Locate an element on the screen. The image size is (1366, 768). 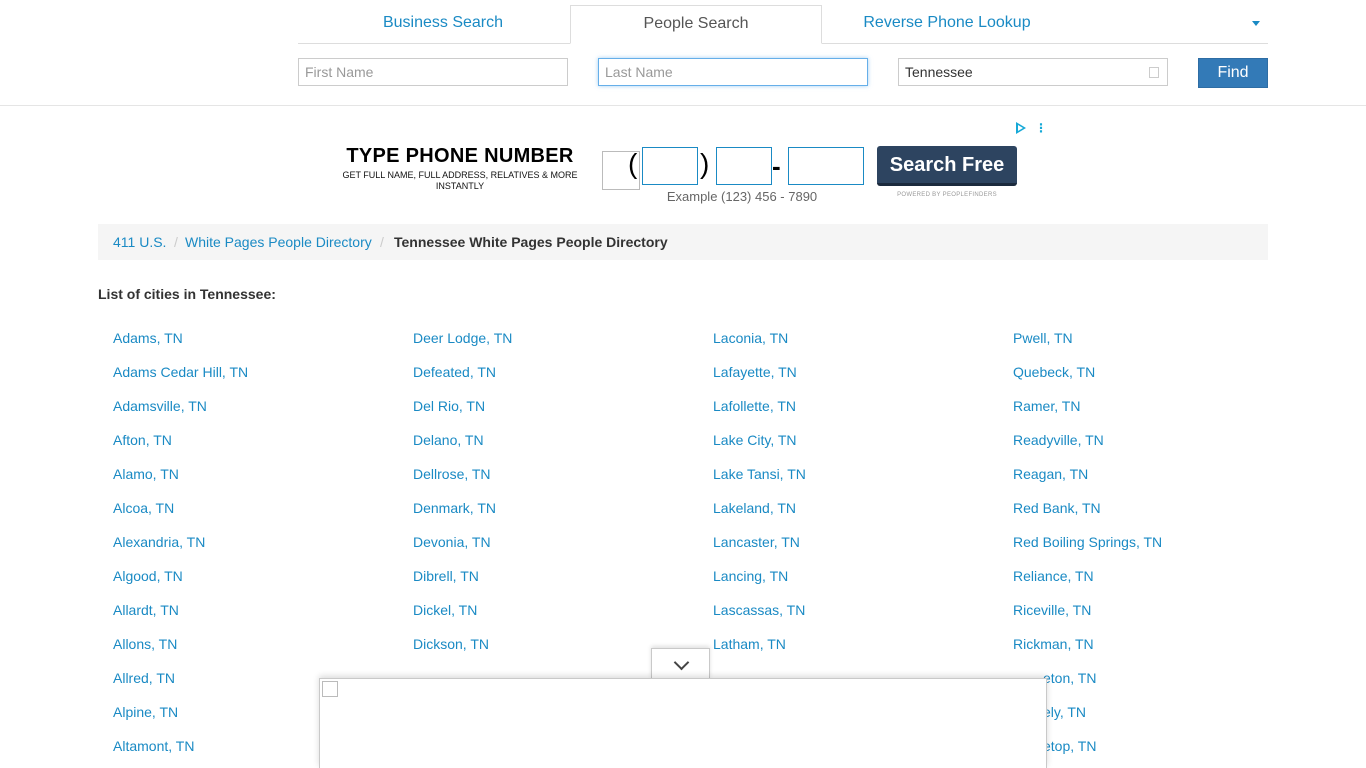
city-link: Allardt, TN is located at coordinates (258, 610).